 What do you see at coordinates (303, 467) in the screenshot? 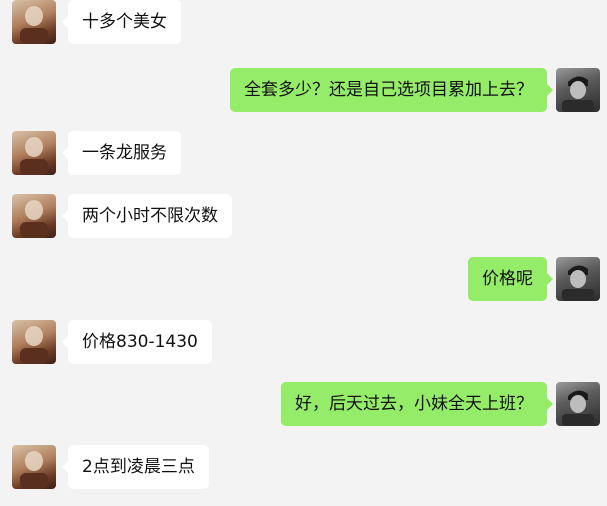
I see `message-row: 2点到凌晨三点` at bounding box center [303, 467].